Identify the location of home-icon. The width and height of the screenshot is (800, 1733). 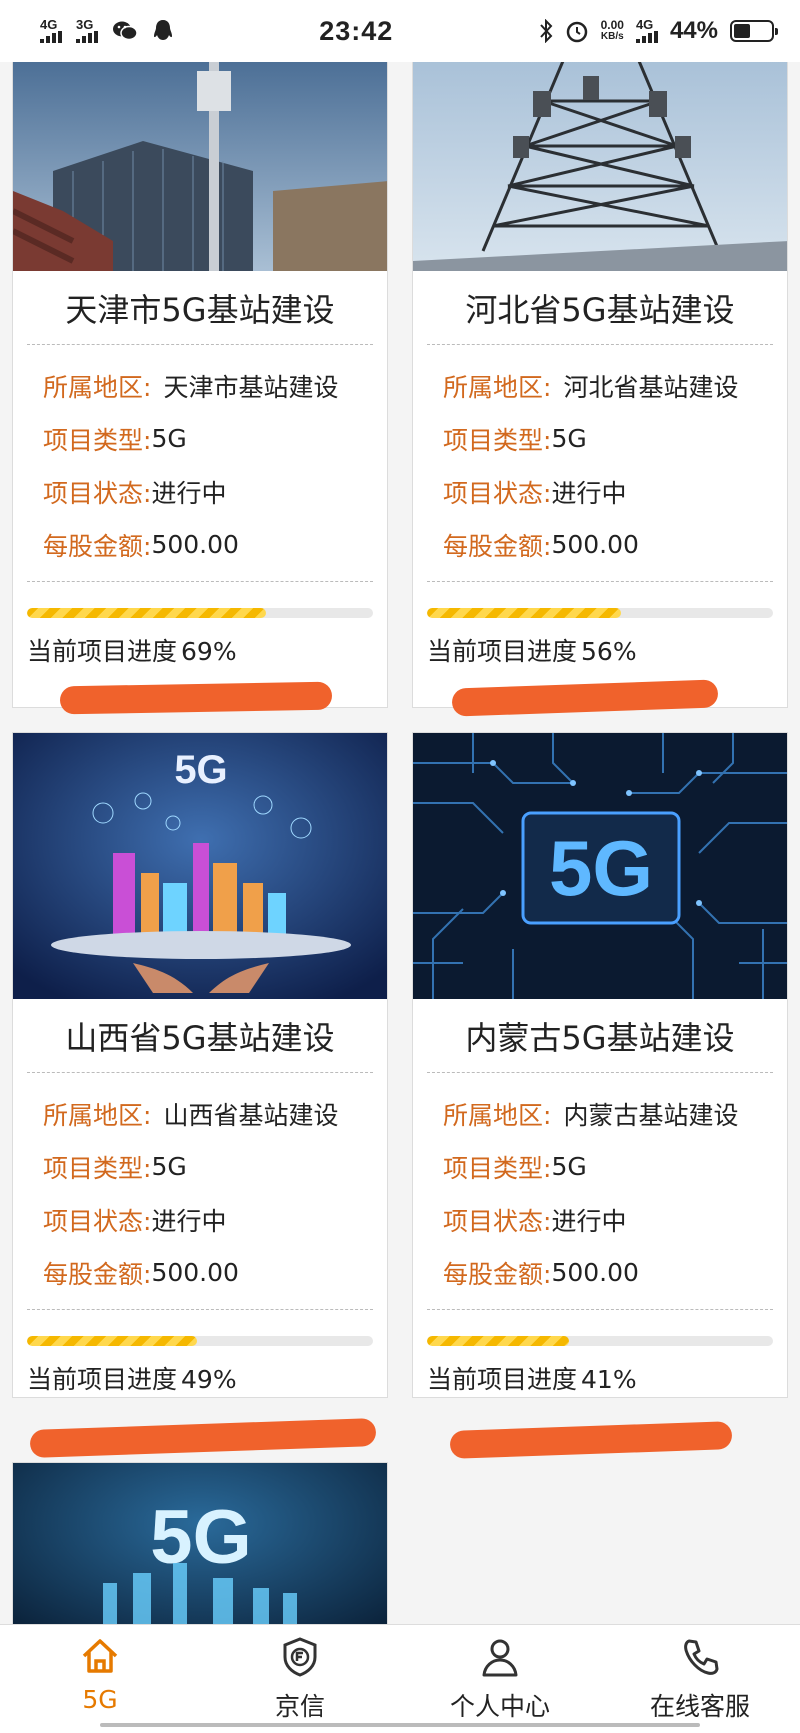
(100, 1656).